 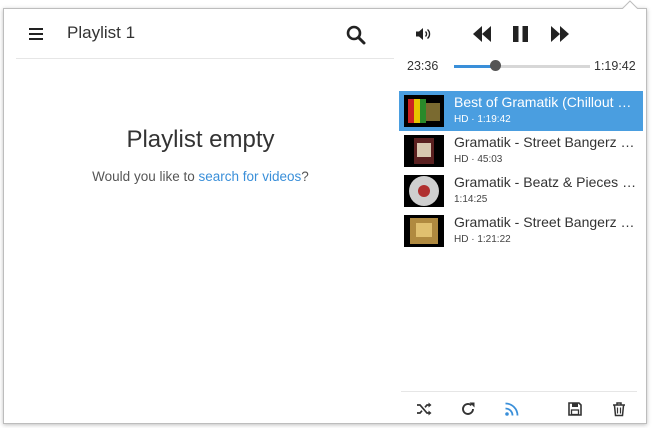 What do you see at coordinates (205, 34) in the screenshot?
I see `playlist-header: Playlist 1` at bounding box center [205, 34].